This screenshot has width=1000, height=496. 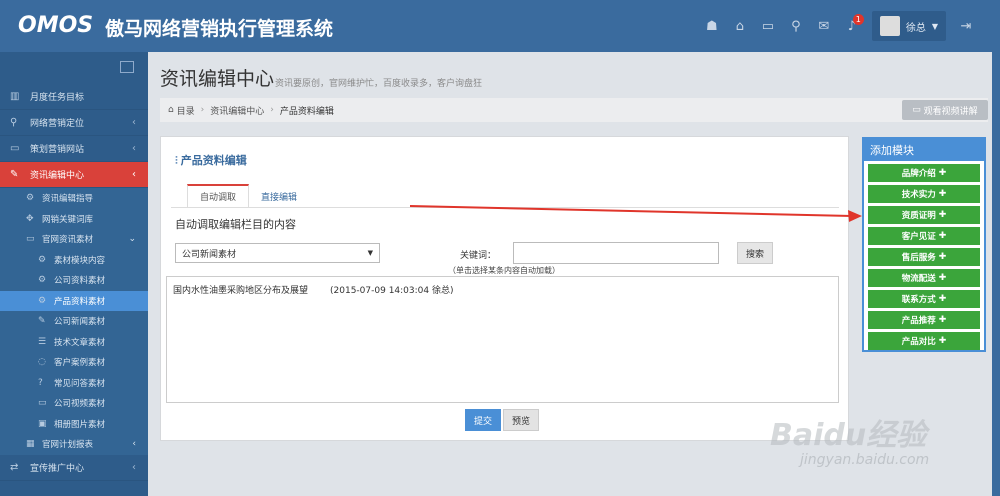 I want to click on tab-direct-edit: 直接编辑, so click(x=279, y=196).